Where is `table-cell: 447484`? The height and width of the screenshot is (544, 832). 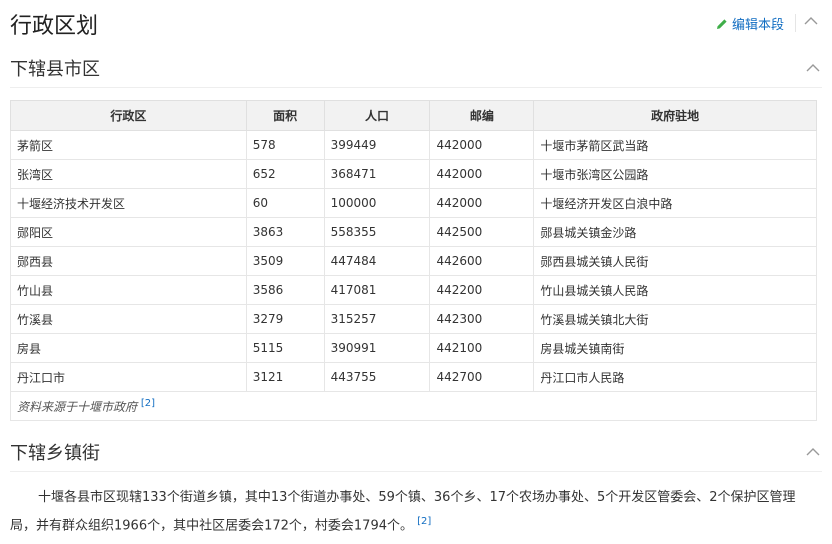
table-cell: 447484 is located at coordinates (377, 261).